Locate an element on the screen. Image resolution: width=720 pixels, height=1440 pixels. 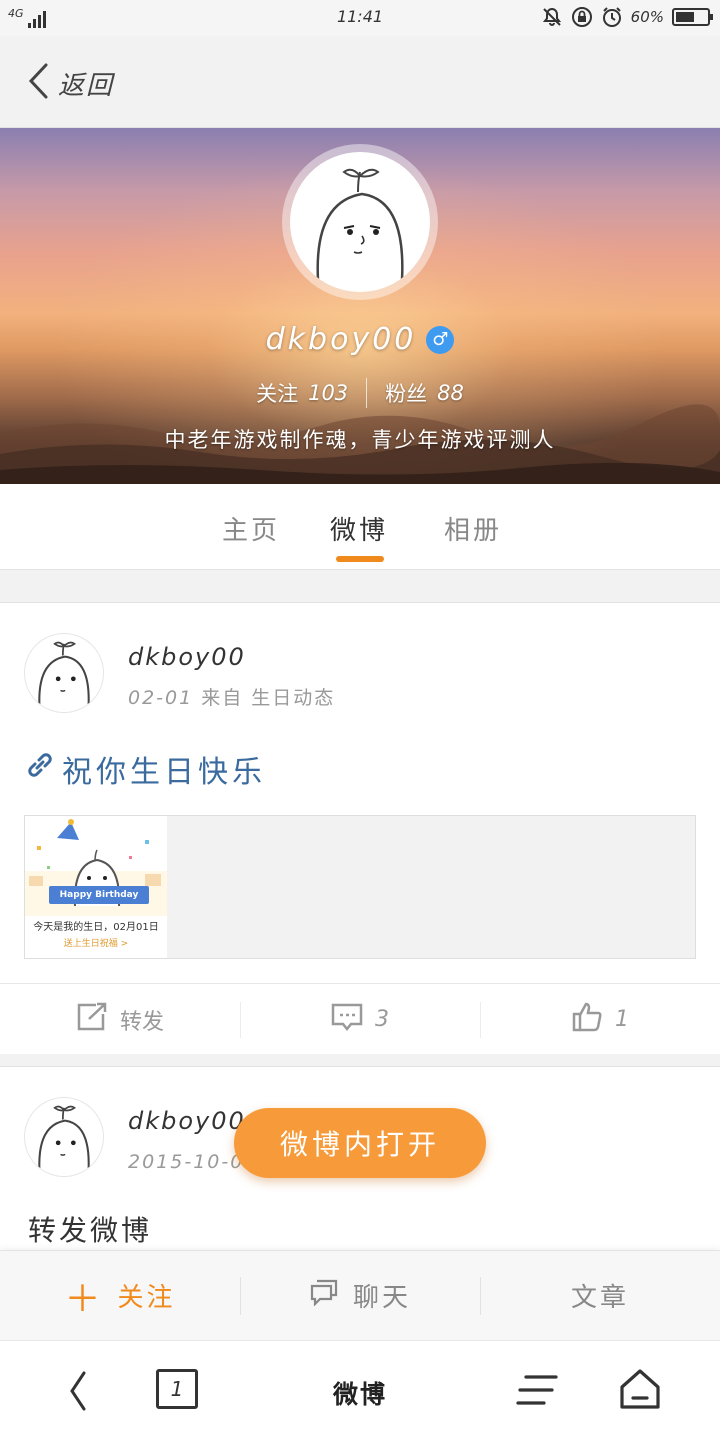
like-count: 1 is located at coordinates (622, 1019).